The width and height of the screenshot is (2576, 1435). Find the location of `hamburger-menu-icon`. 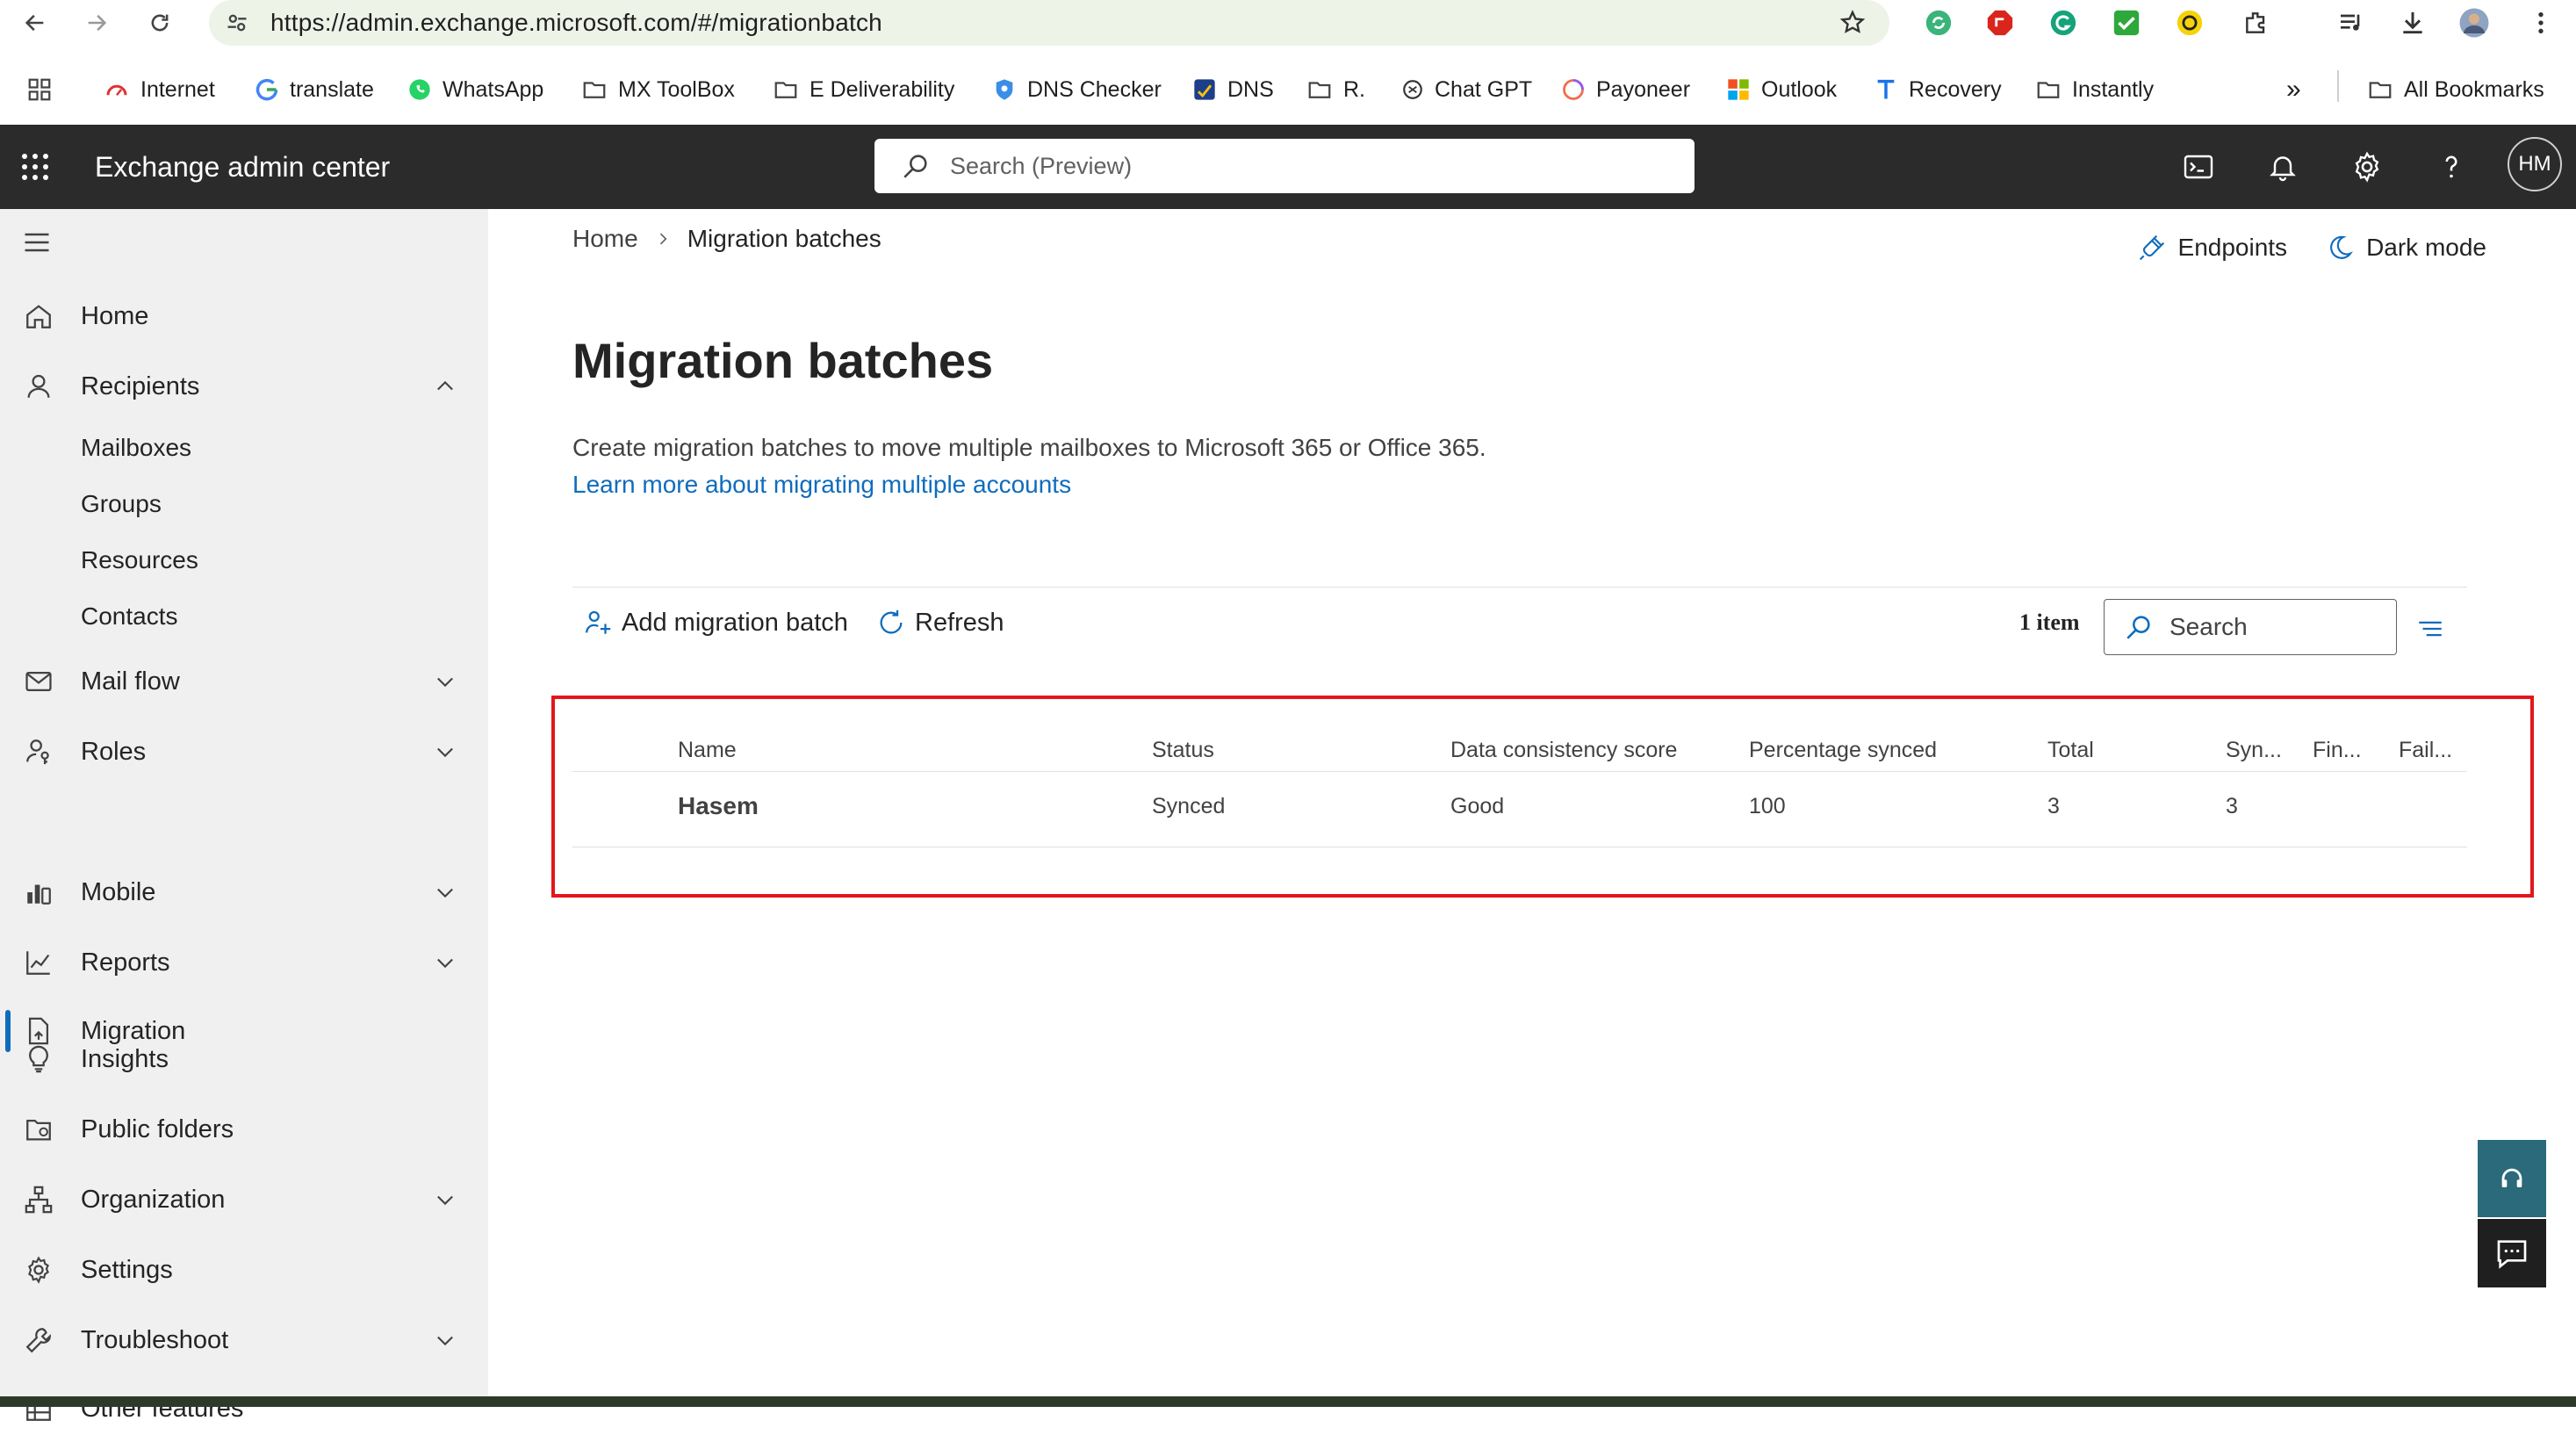

hamburger-menu-icon is located at coordinates (37, 243).